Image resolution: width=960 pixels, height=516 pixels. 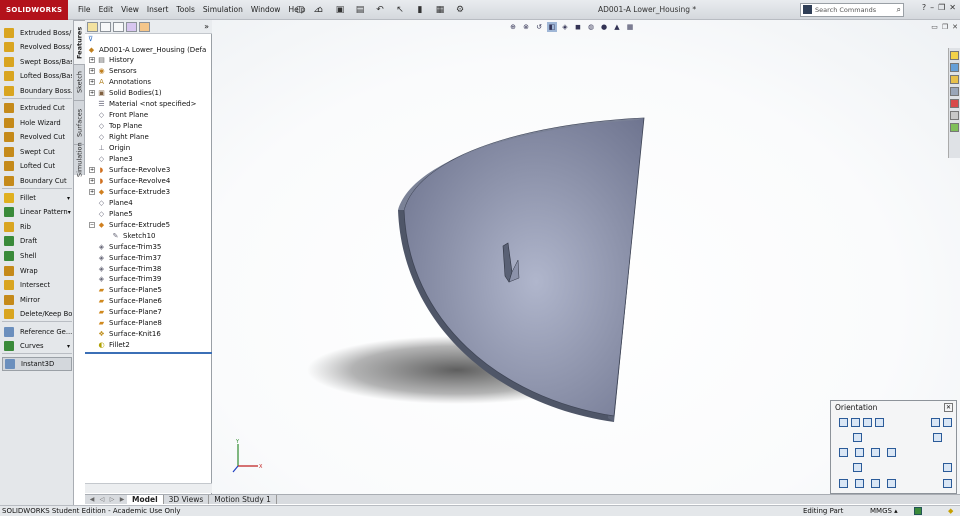 I want to click on view-previous-icon, so click(x=855, y=422).